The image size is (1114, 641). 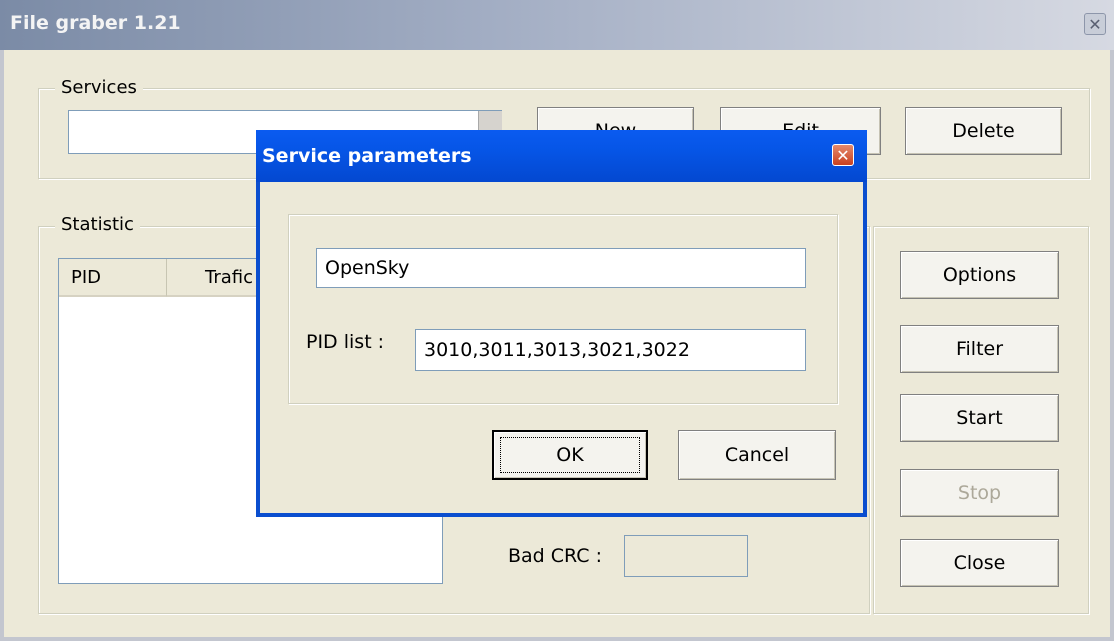 I want to click on ok-button: OK, so click(x=570, y=455).